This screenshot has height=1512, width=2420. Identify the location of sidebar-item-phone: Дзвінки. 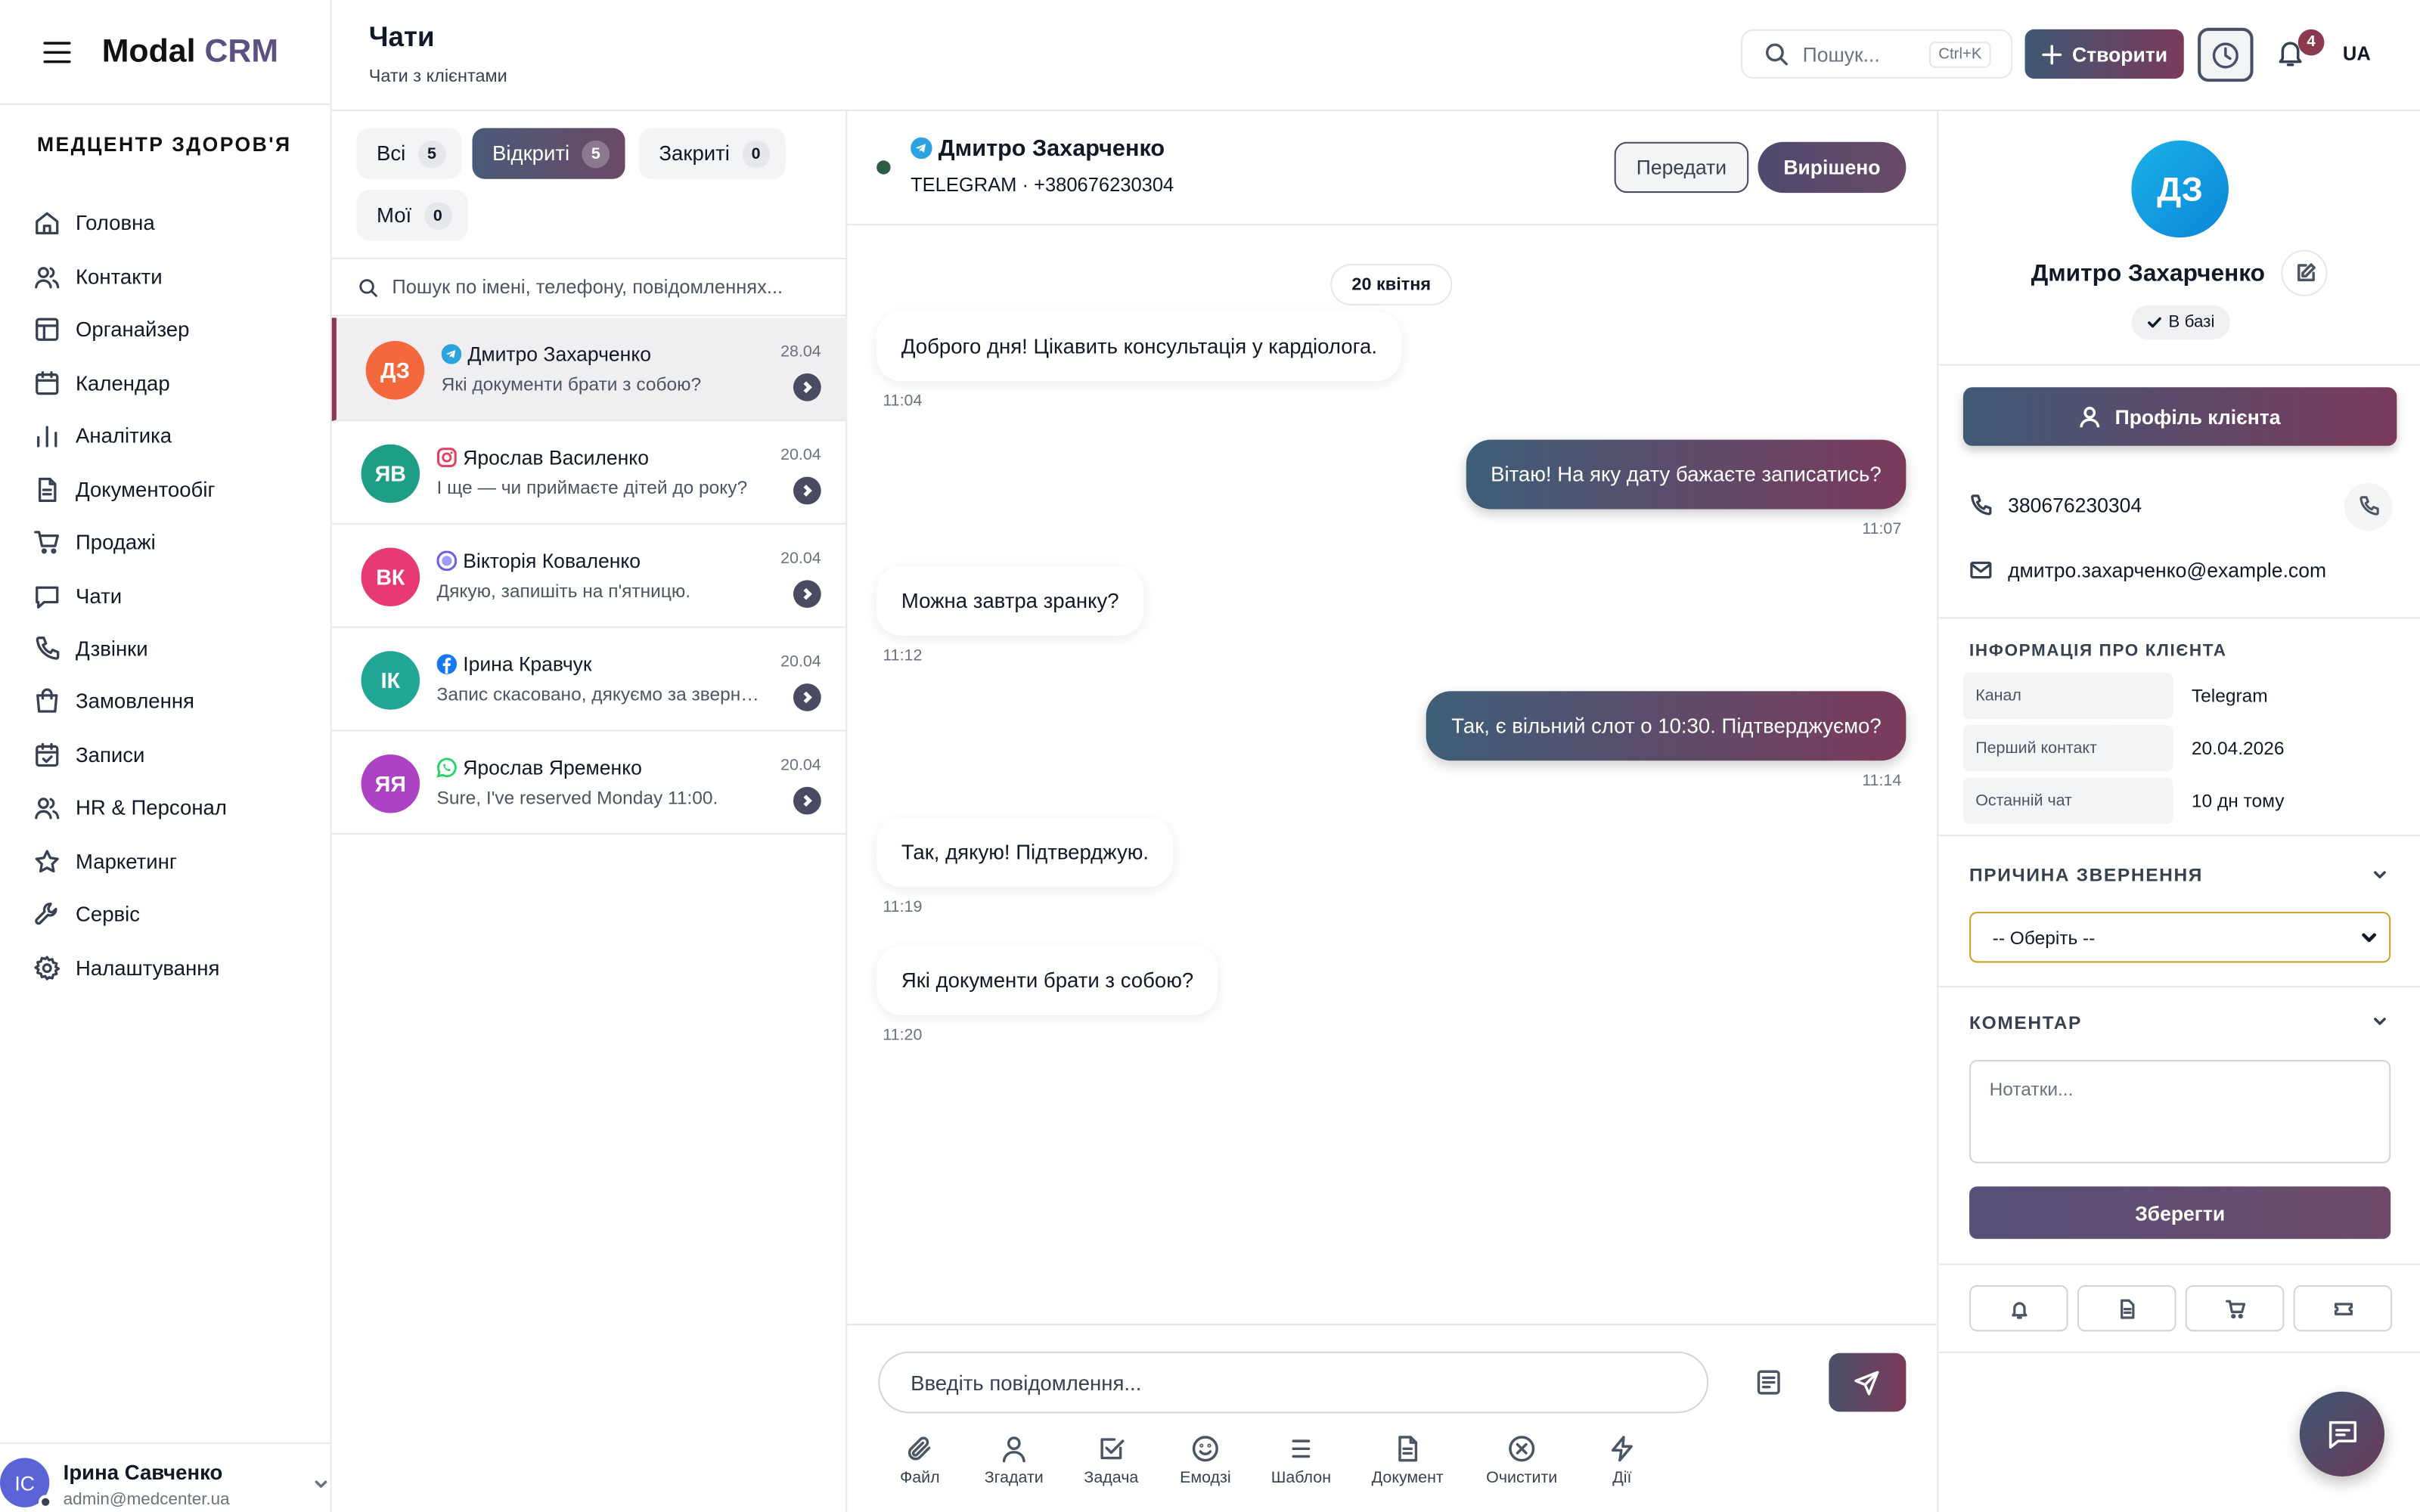
(91, 648).